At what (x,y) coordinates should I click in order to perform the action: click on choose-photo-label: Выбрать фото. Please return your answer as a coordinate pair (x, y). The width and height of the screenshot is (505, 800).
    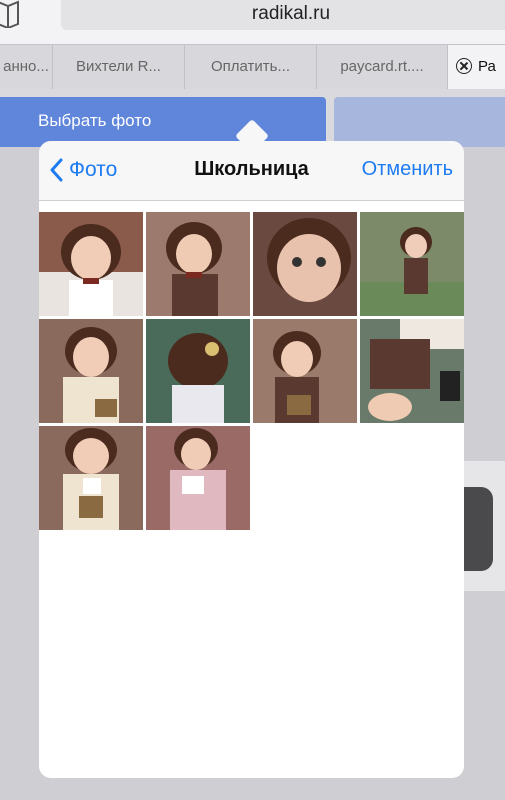
    Looking at the image, I should click on (95, 120).